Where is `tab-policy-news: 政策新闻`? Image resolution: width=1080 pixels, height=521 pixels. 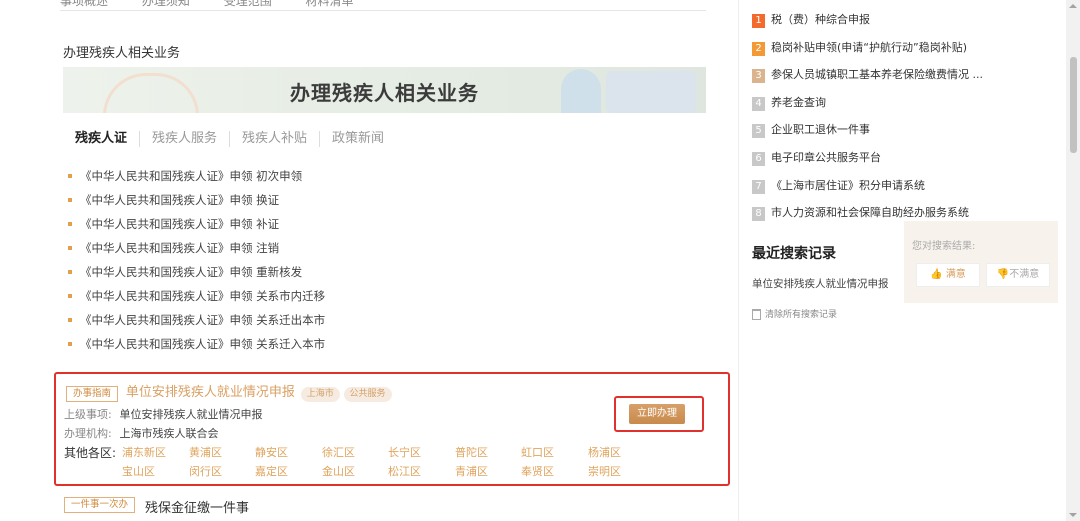
tab-policy-news: 政策新闻 is located at coordinates (357, 139).